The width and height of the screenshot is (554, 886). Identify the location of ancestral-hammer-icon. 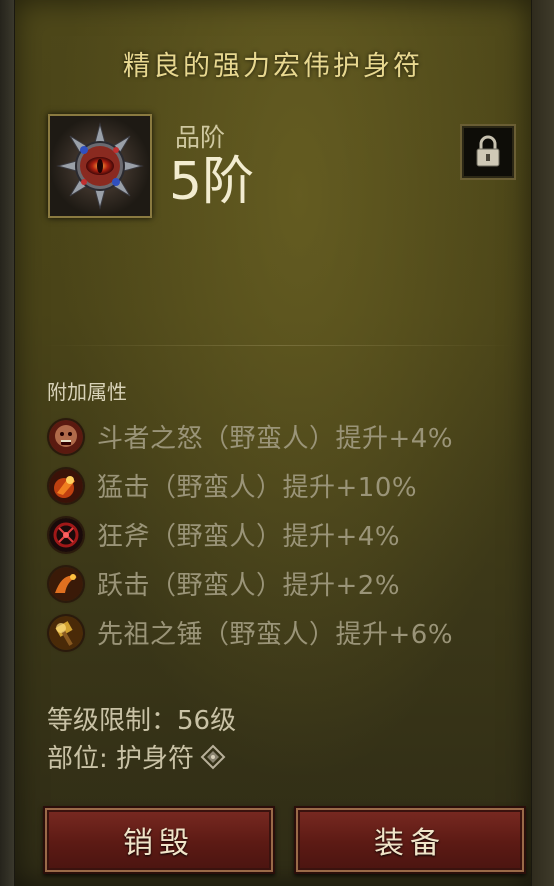
(66, 632).